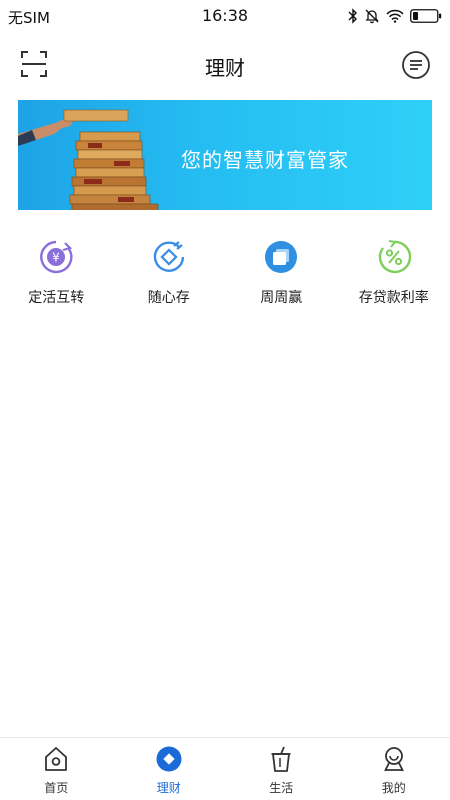 The image size is (450, 800). I want to click on tab-label: 生活, so click(281, 788).